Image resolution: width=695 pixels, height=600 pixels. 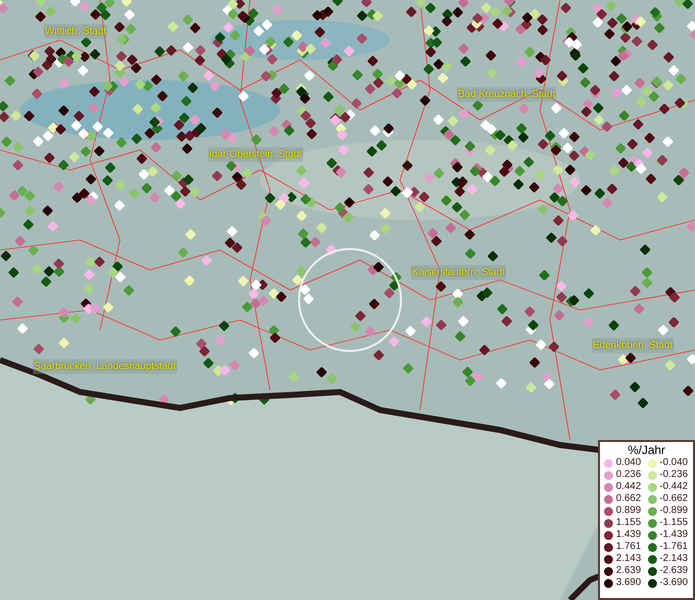 What do you see at coordinates (255, 154) in the screenshot?
I see `city-label: Idar-Oberstein, Stadt` at bounding box center [255, 154].